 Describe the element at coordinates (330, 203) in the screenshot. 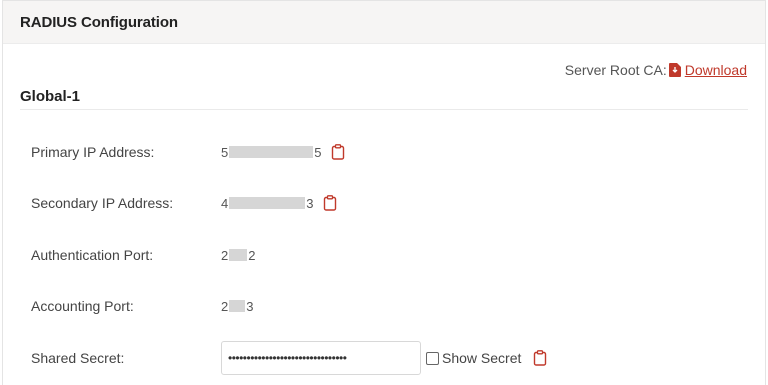

I see `copy-secondary-ip-icon` at that location.